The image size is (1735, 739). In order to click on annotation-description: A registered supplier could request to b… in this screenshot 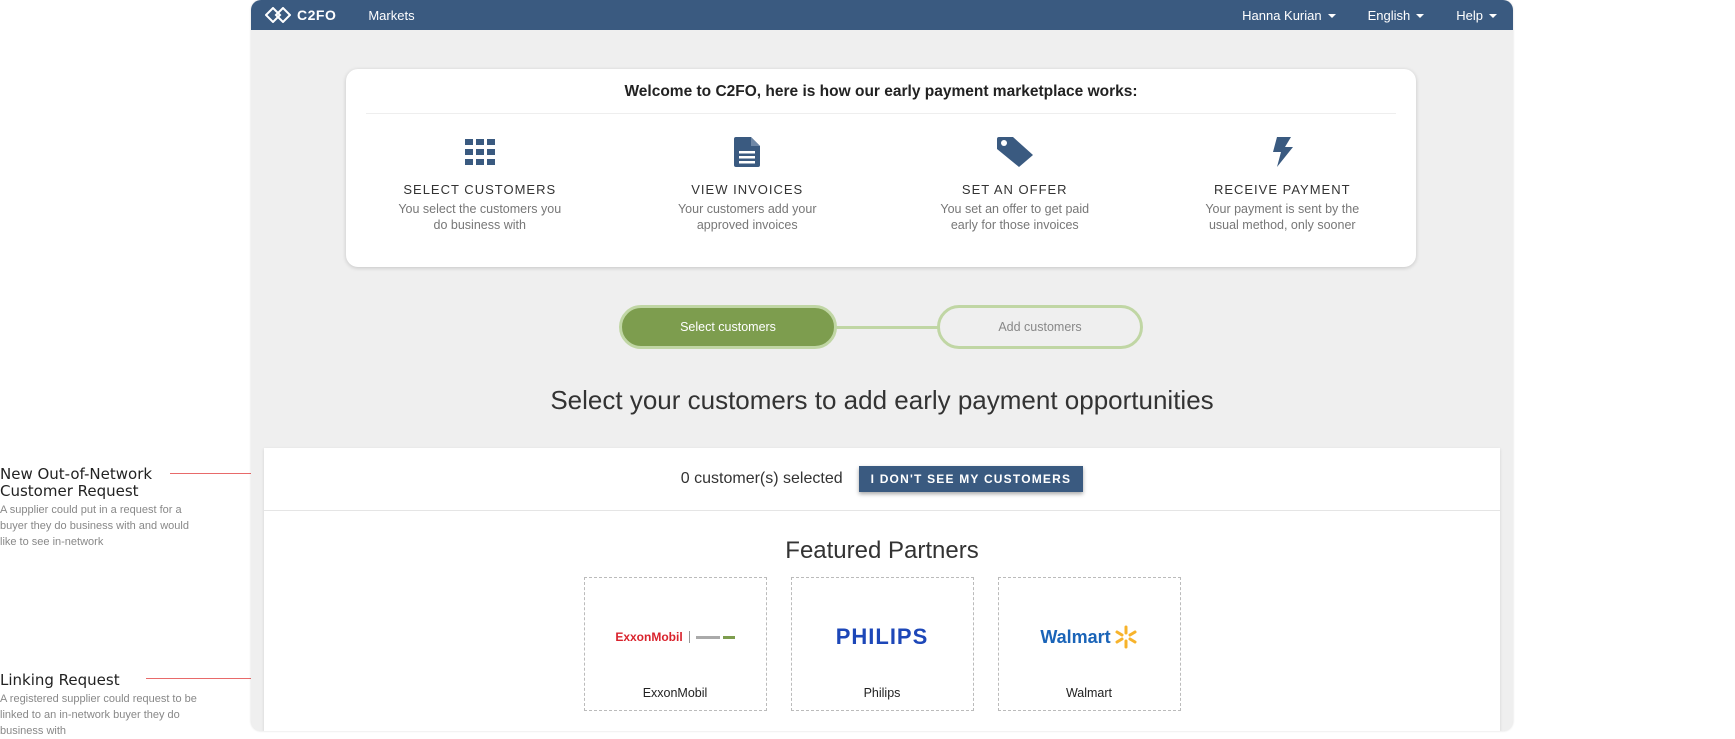, I will do `click(98, 715)`.